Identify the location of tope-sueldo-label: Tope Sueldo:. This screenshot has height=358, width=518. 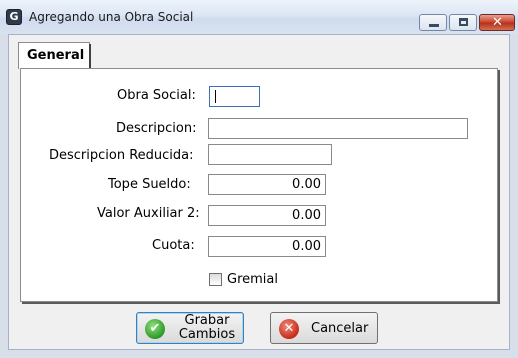
(149, 184).